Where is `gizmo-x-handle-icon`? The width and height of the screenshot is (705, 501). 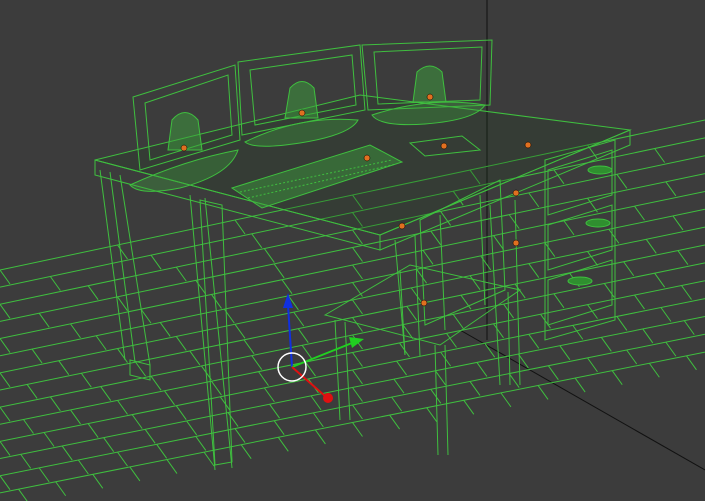
gizmo-x-handle-icon is located at coordinates (328, 398).